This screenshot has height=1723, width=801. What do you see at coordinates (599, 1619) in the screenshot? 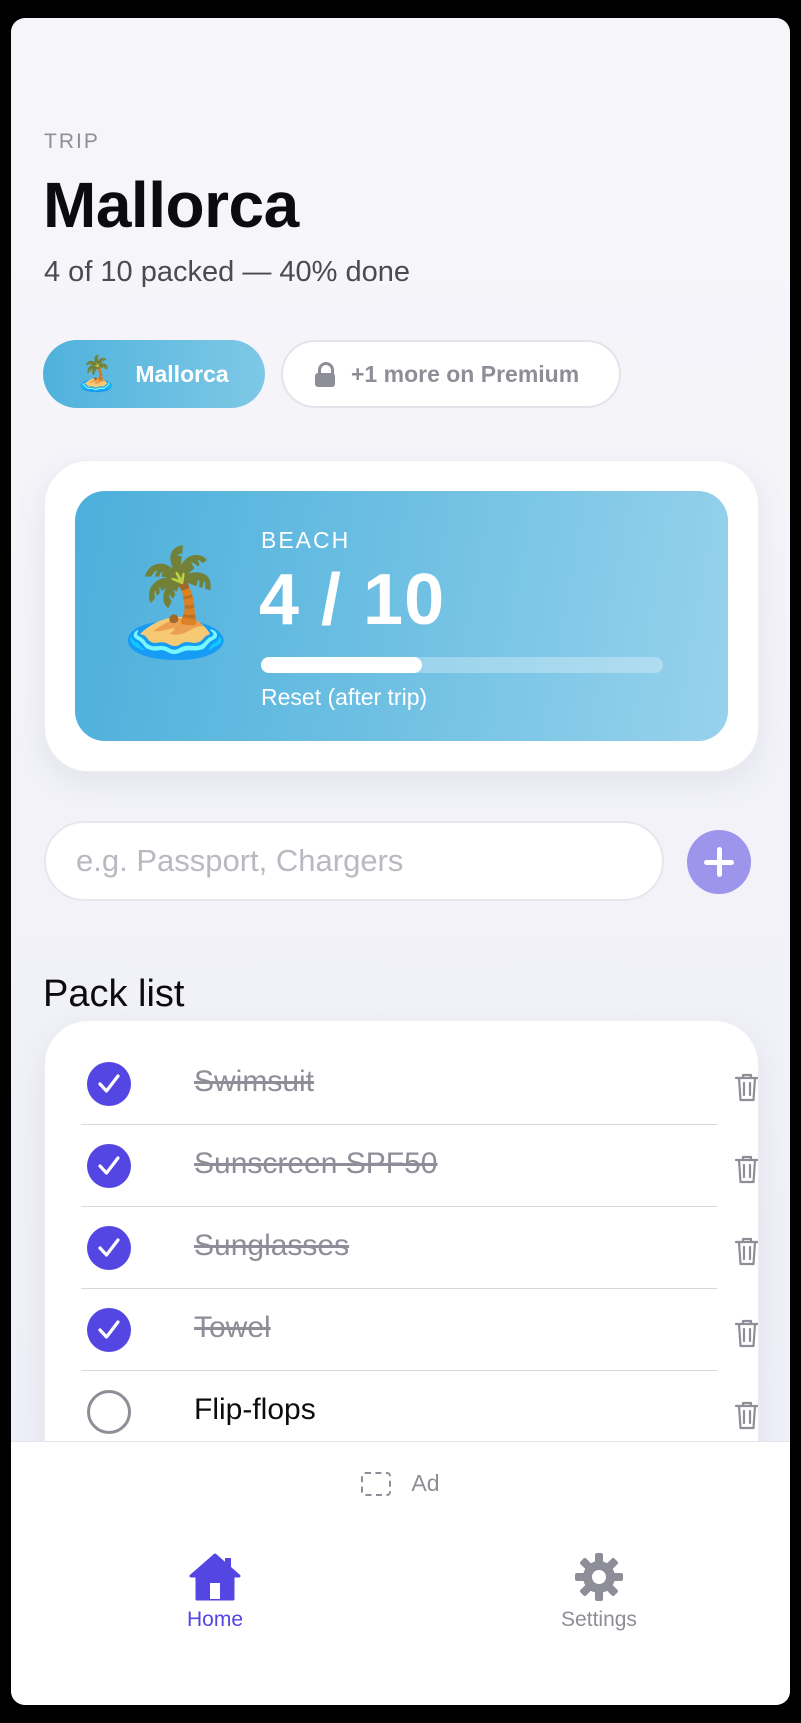
I see `tab-settings-label: Settings` at bounding box center [599, 1619].